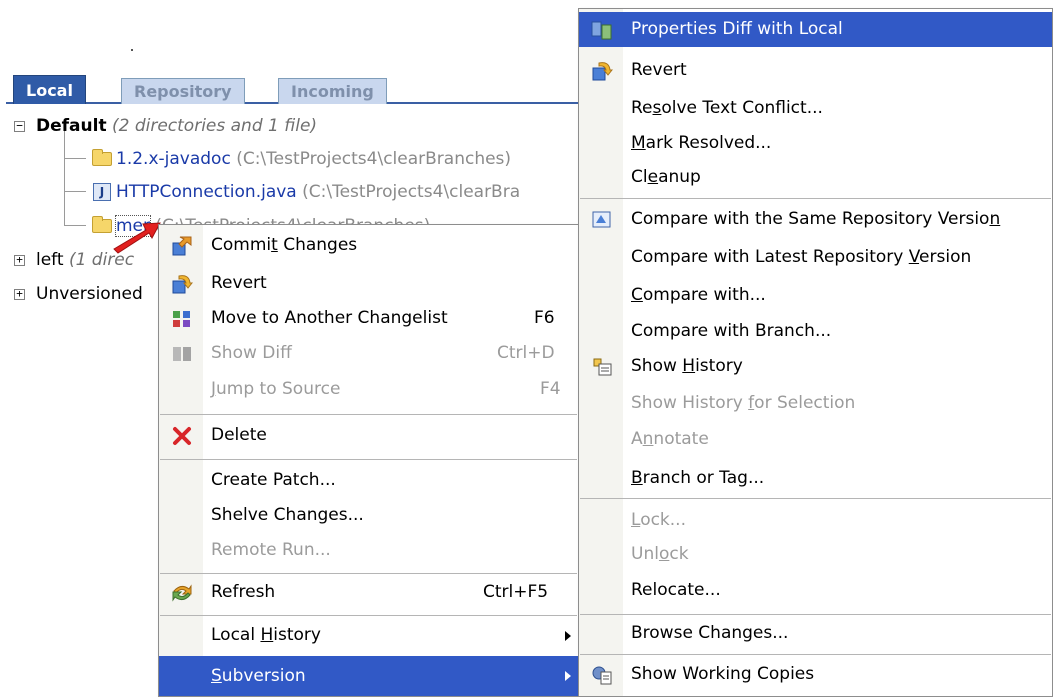 Image resolution: width=1053 pixels, height=697 pixels. Describe the element at coordinates (681, 439) in the screenshot. I see `menu-label: notate` at that location.